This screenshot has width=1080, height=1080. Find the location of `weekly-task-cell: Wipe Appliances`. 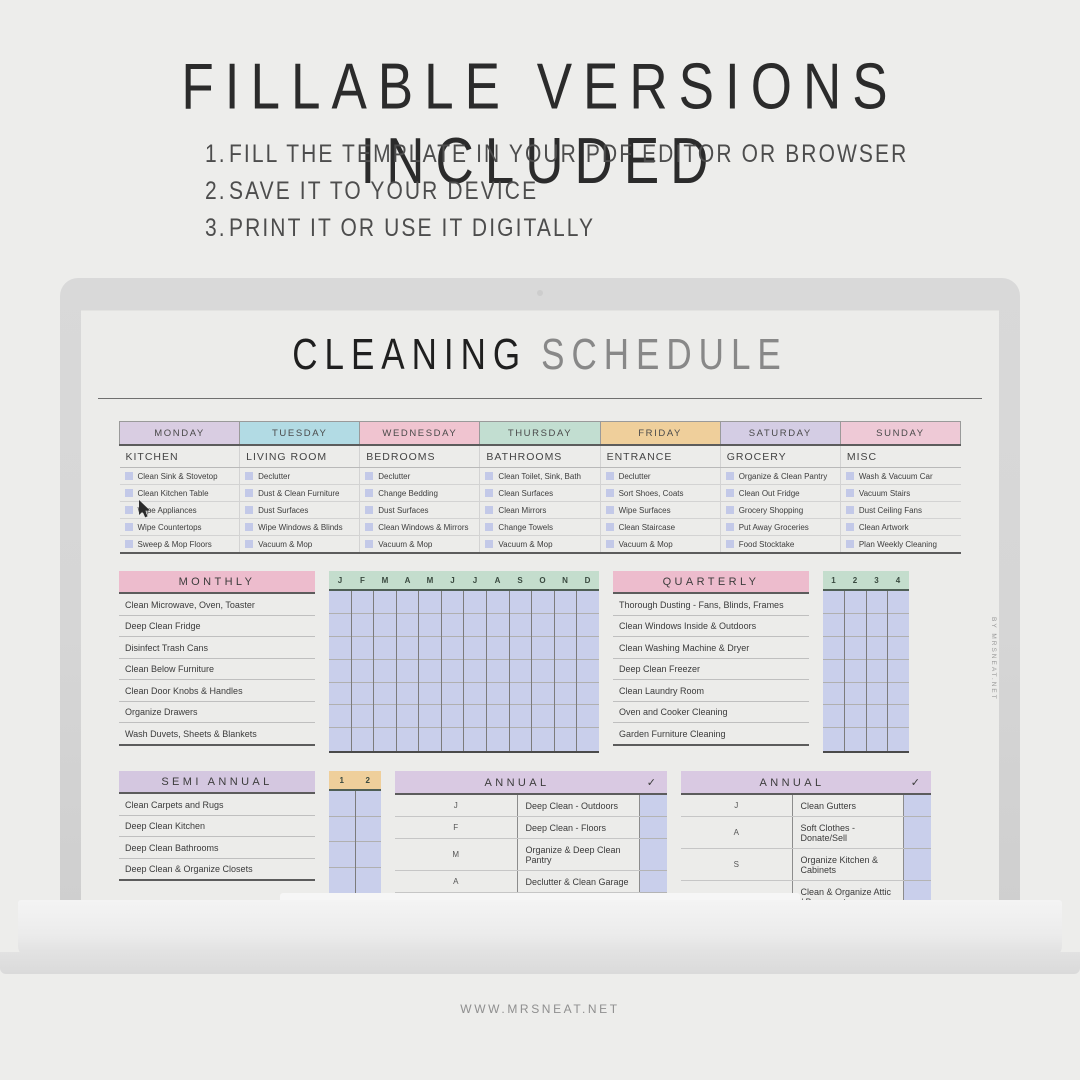

weekly-task-cell: Wipe Appliances is located at coordinates (180, 510).